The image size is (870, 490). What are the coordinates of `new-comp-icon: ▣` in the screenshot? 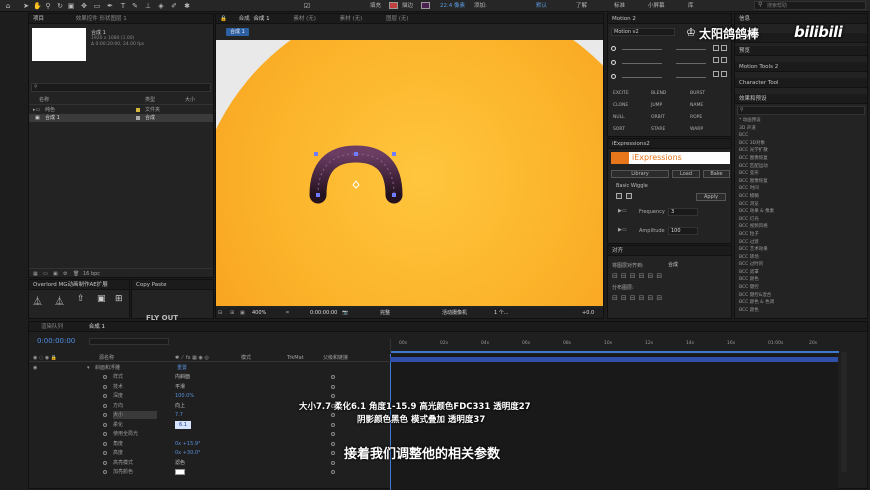 It's located at (55, 274).